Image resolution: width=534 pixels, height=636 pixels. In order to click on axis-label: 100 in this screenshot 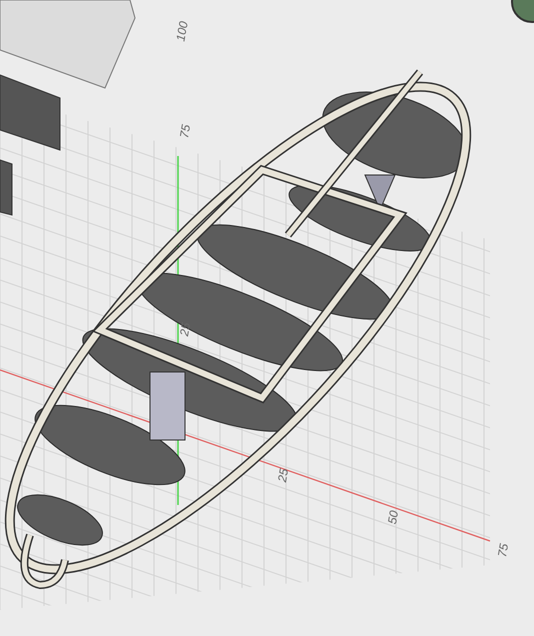, I will do `click(182, 31)`.